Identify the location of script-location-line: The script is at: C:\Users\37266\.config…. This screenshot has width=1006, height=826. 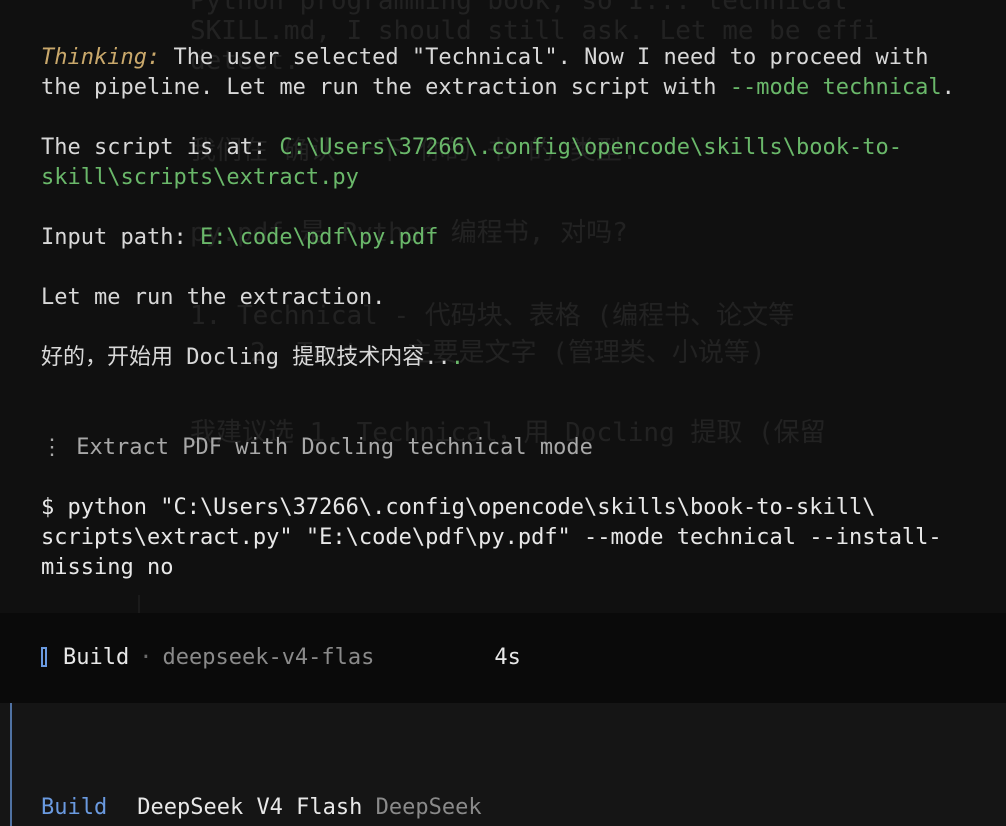
(471, 148).